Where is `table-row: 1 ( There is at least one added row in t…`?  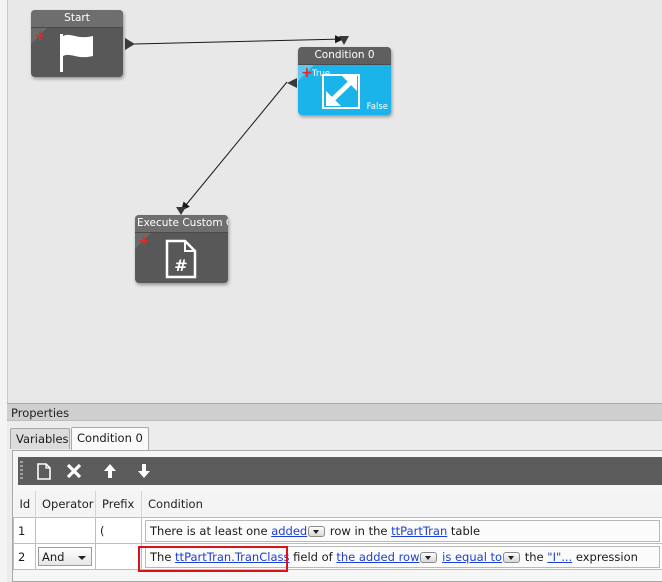 table-row: 1 ( There is at least one added row in t… is located at coordinates (337, 530).